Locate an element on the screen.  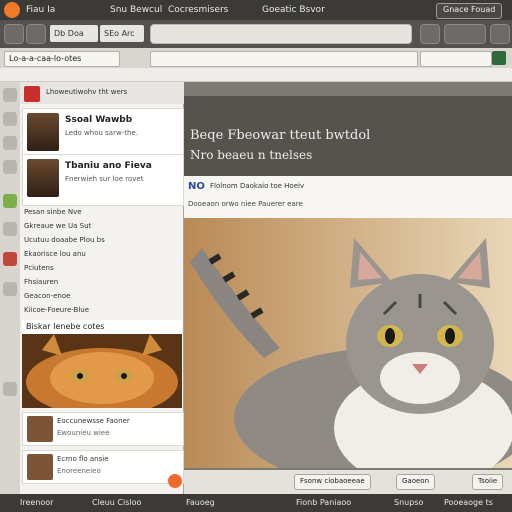
toolbar-field-2: SEo Arc is located at coordinates (122, 33).